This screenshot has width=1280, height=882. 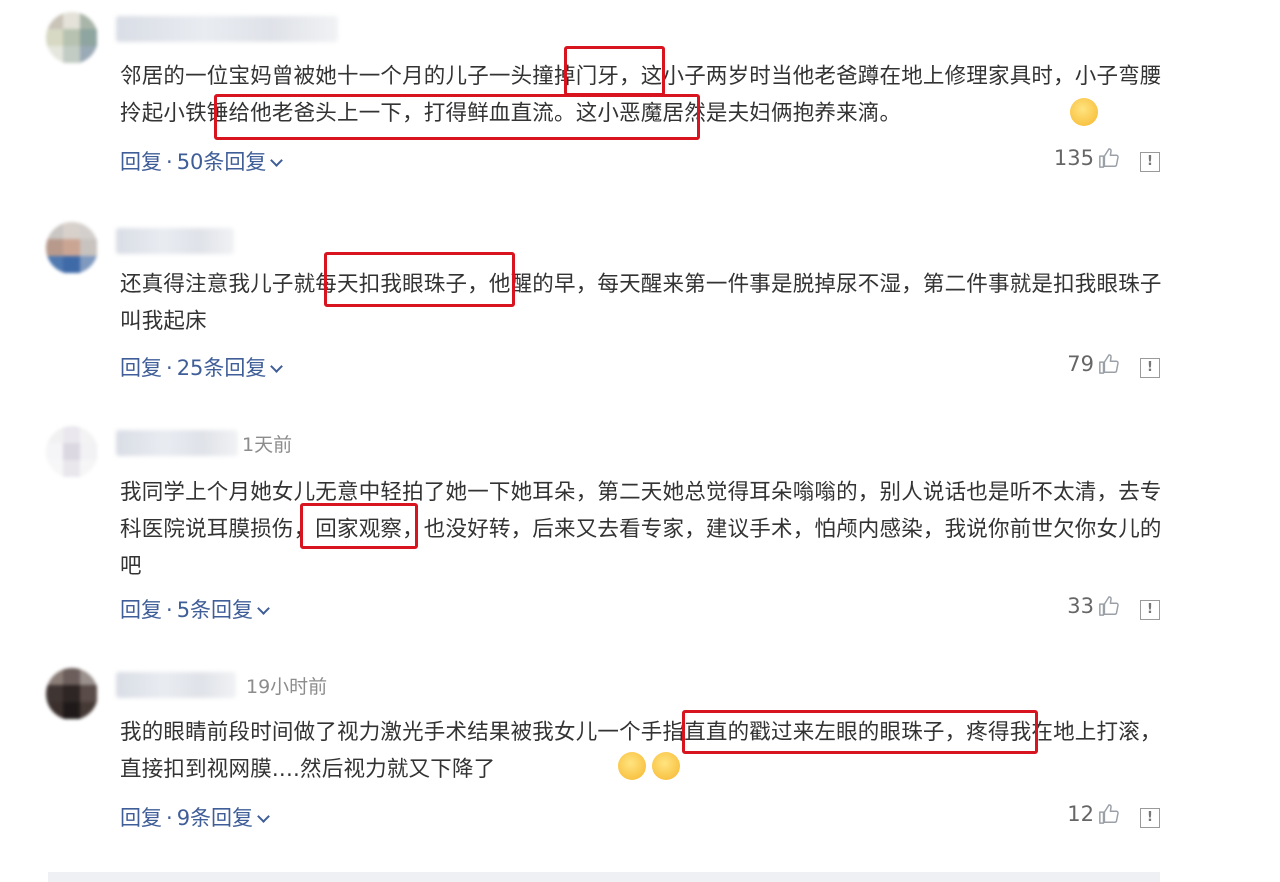 I want to click on like-count: 33, so click(x=1080, y=606).